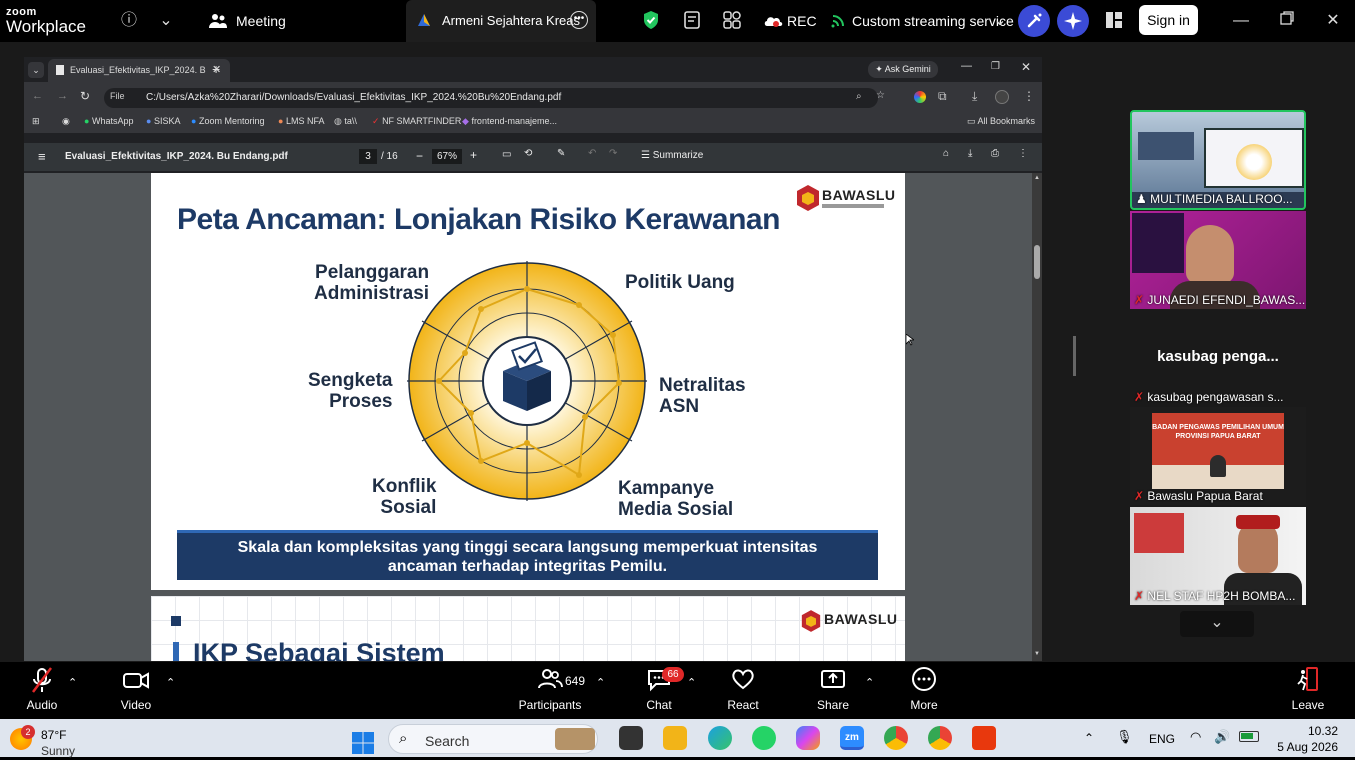  I want to click on wifi-icon: ◠, so click(1195, 737).